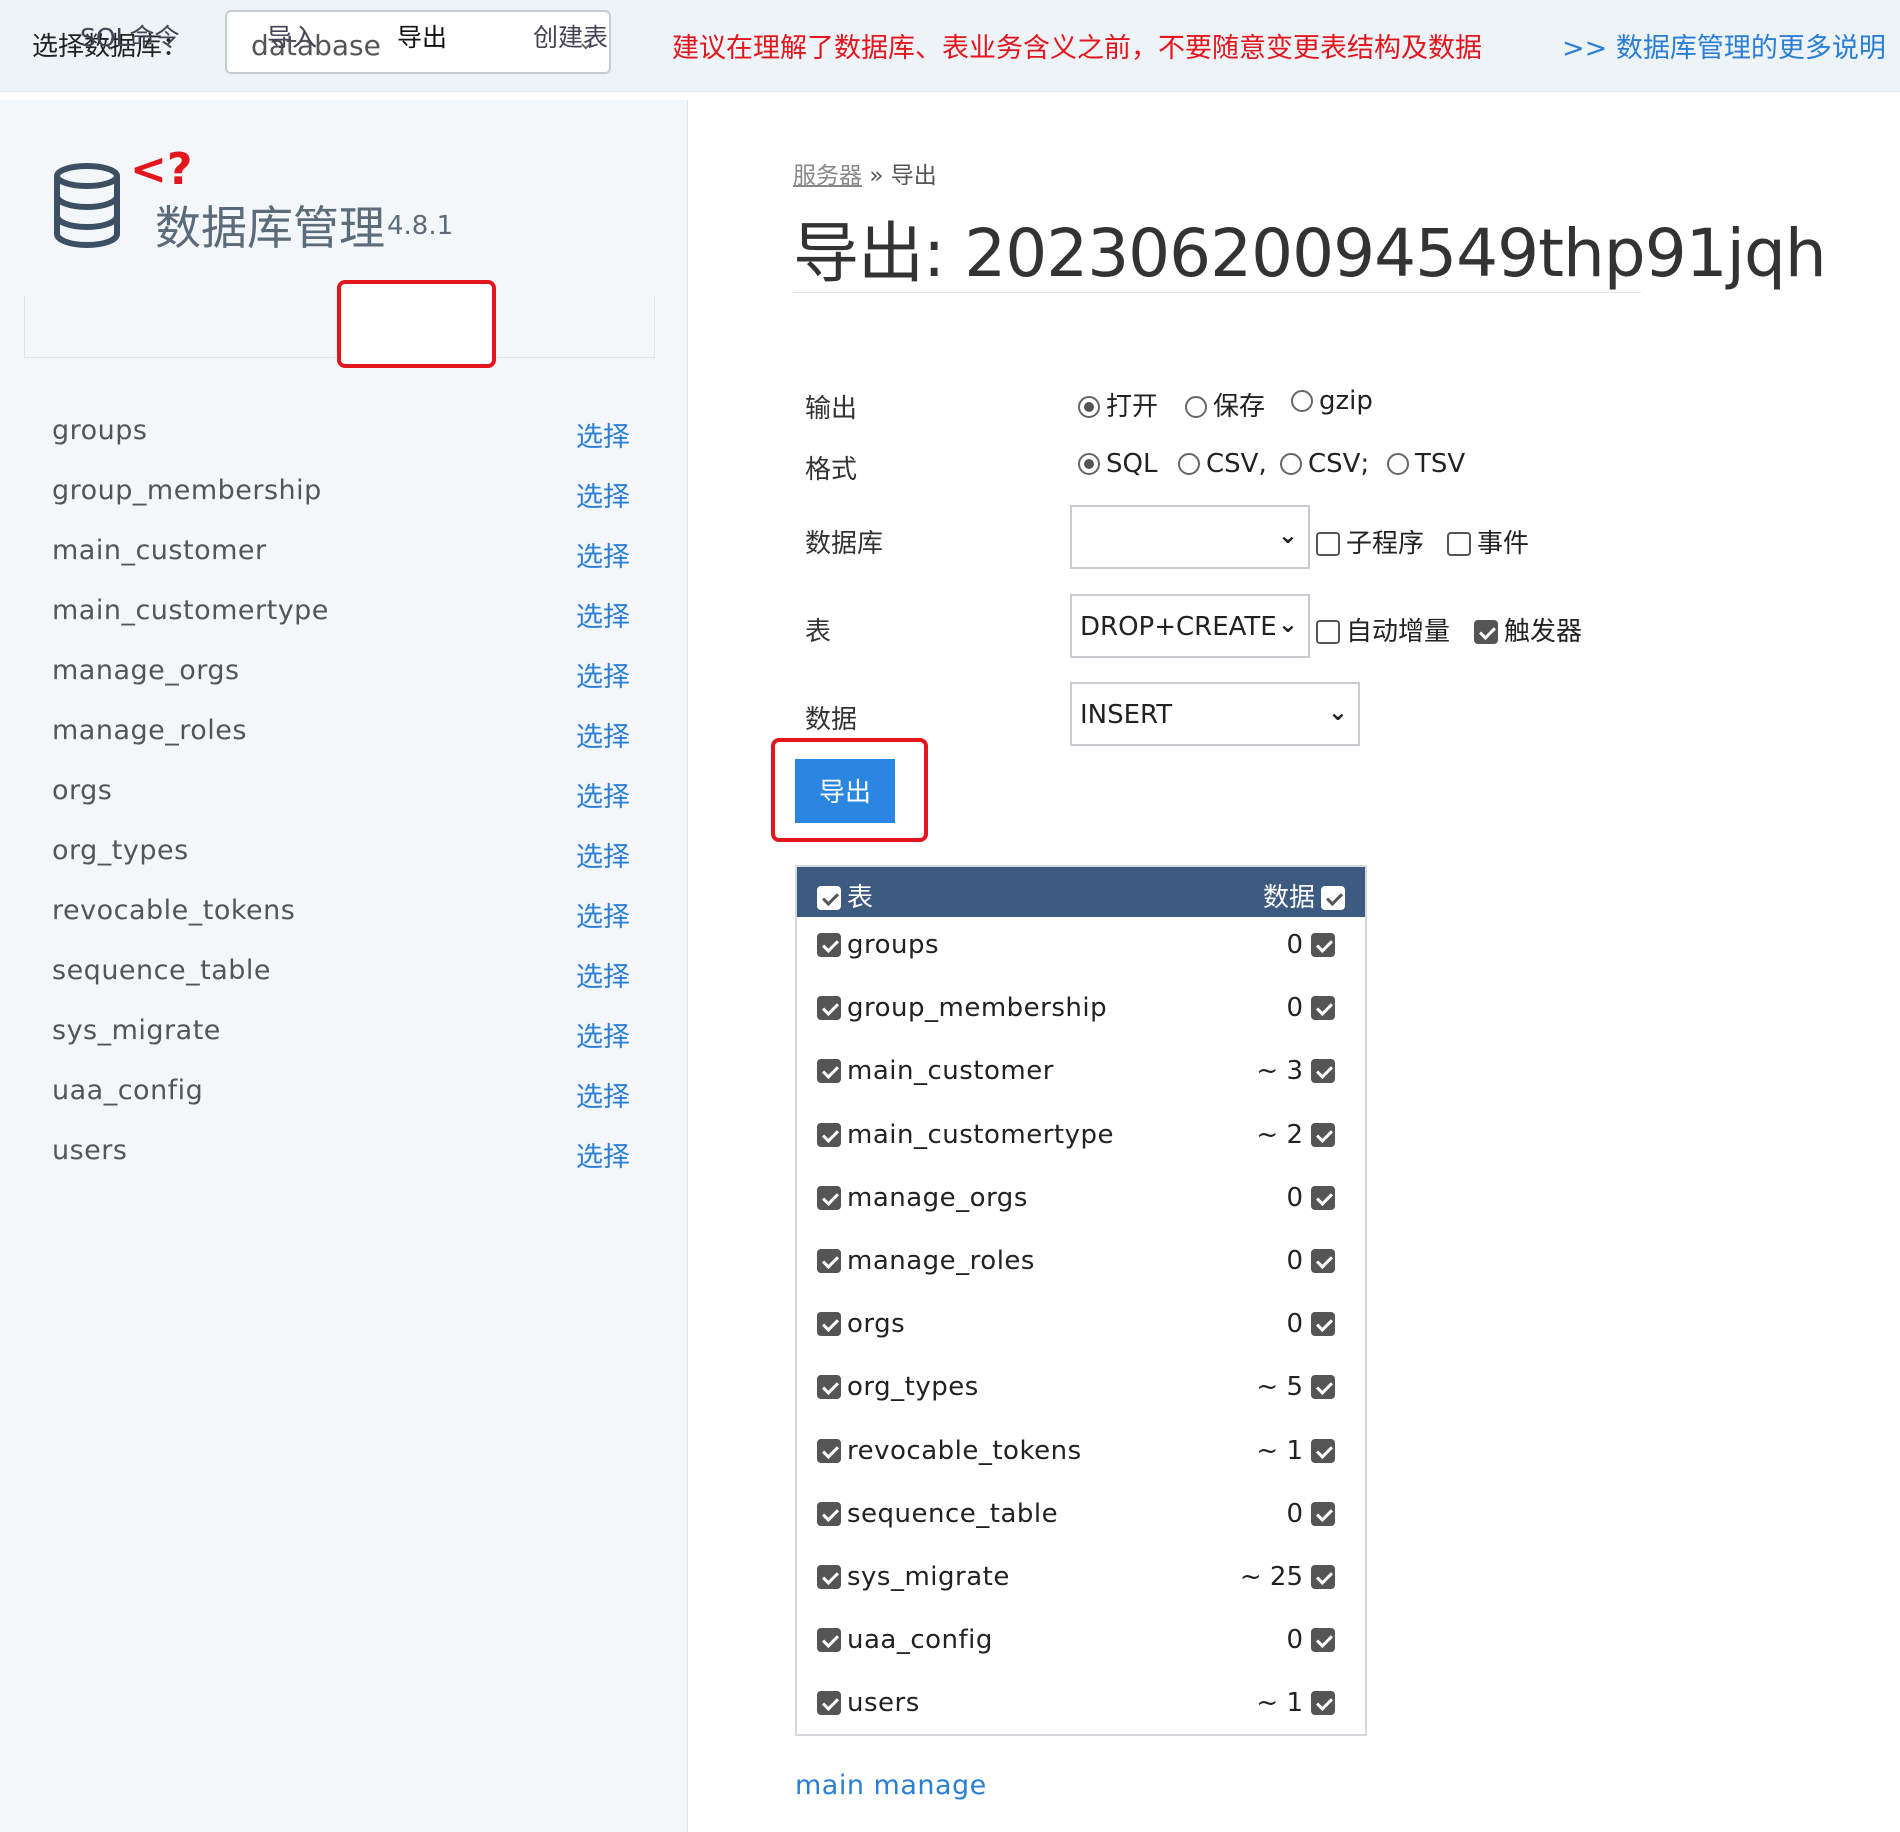  Describe the element at coordinates (342, 625) in the screenshot. I see `list-item: main_customertype 选择` at that location.